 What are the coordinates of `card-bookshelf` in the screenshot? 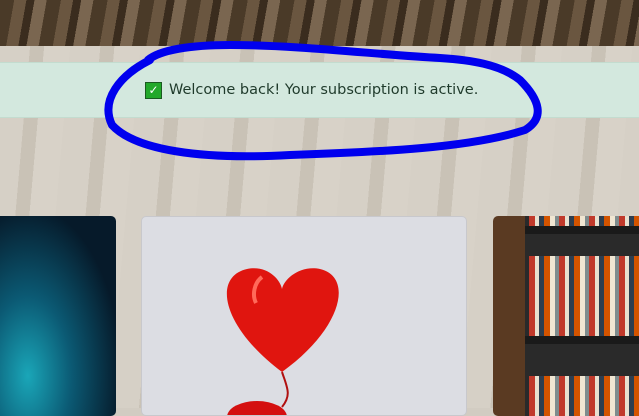 It's located at (566, 316).